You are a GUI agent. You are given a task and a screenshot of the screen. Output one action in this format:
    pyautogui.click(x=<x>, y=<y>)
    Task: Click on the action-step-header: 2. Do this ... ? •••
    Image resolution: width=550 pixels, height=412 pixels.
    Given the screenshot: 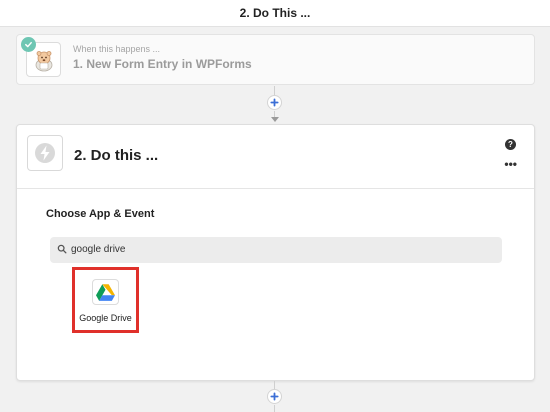 What is the action you would take?
    pyautogui.click(x=275, y=157)
    